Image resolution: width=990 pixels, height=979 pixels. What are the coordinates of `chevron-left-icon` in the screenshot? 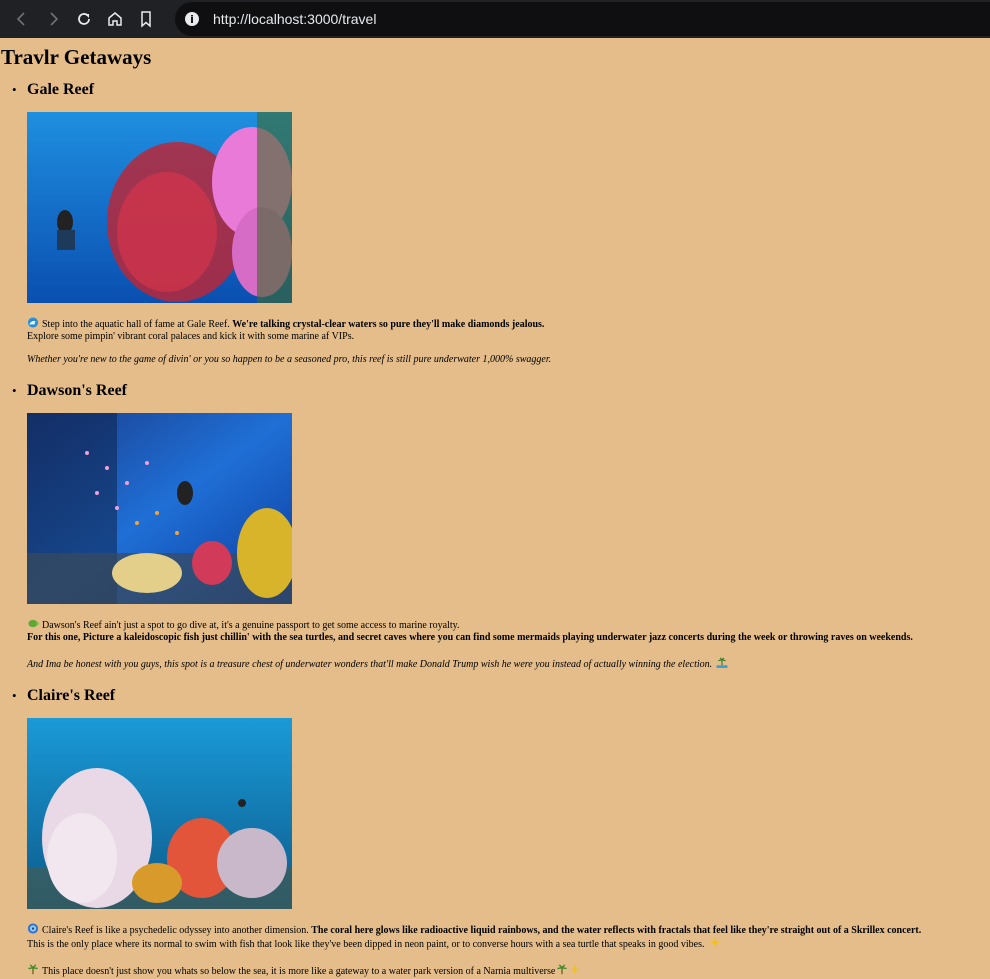 It's located at (20, 19).